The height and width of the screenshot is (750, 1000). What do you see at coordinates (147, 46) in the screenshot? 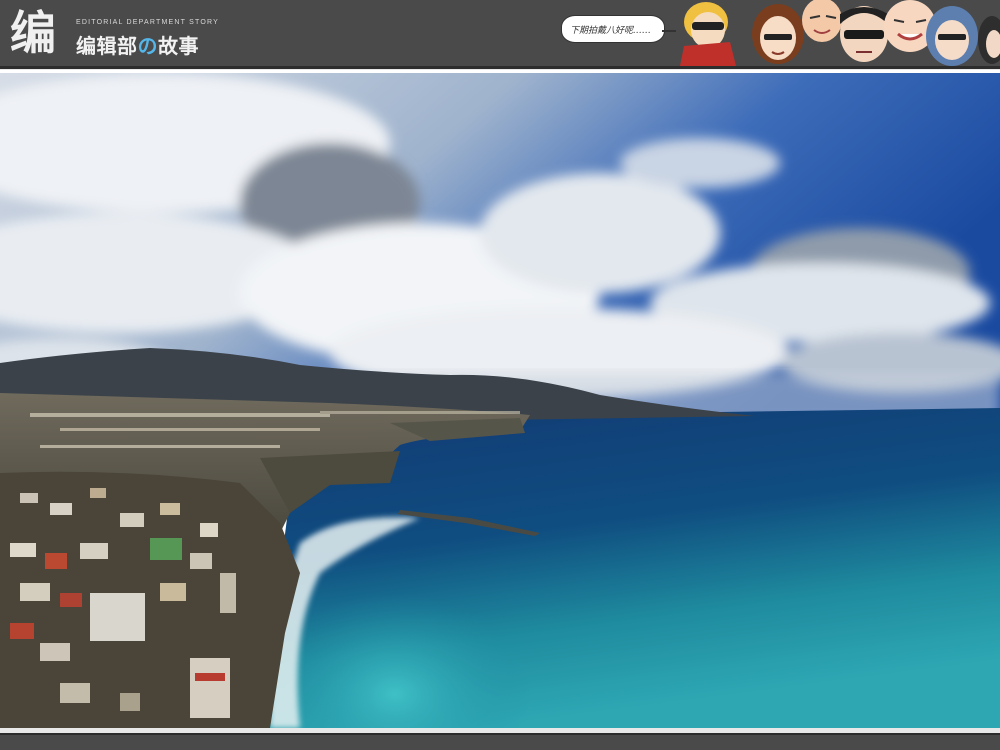
I see `site-title-part2: の` at bounding box center [147, 46].